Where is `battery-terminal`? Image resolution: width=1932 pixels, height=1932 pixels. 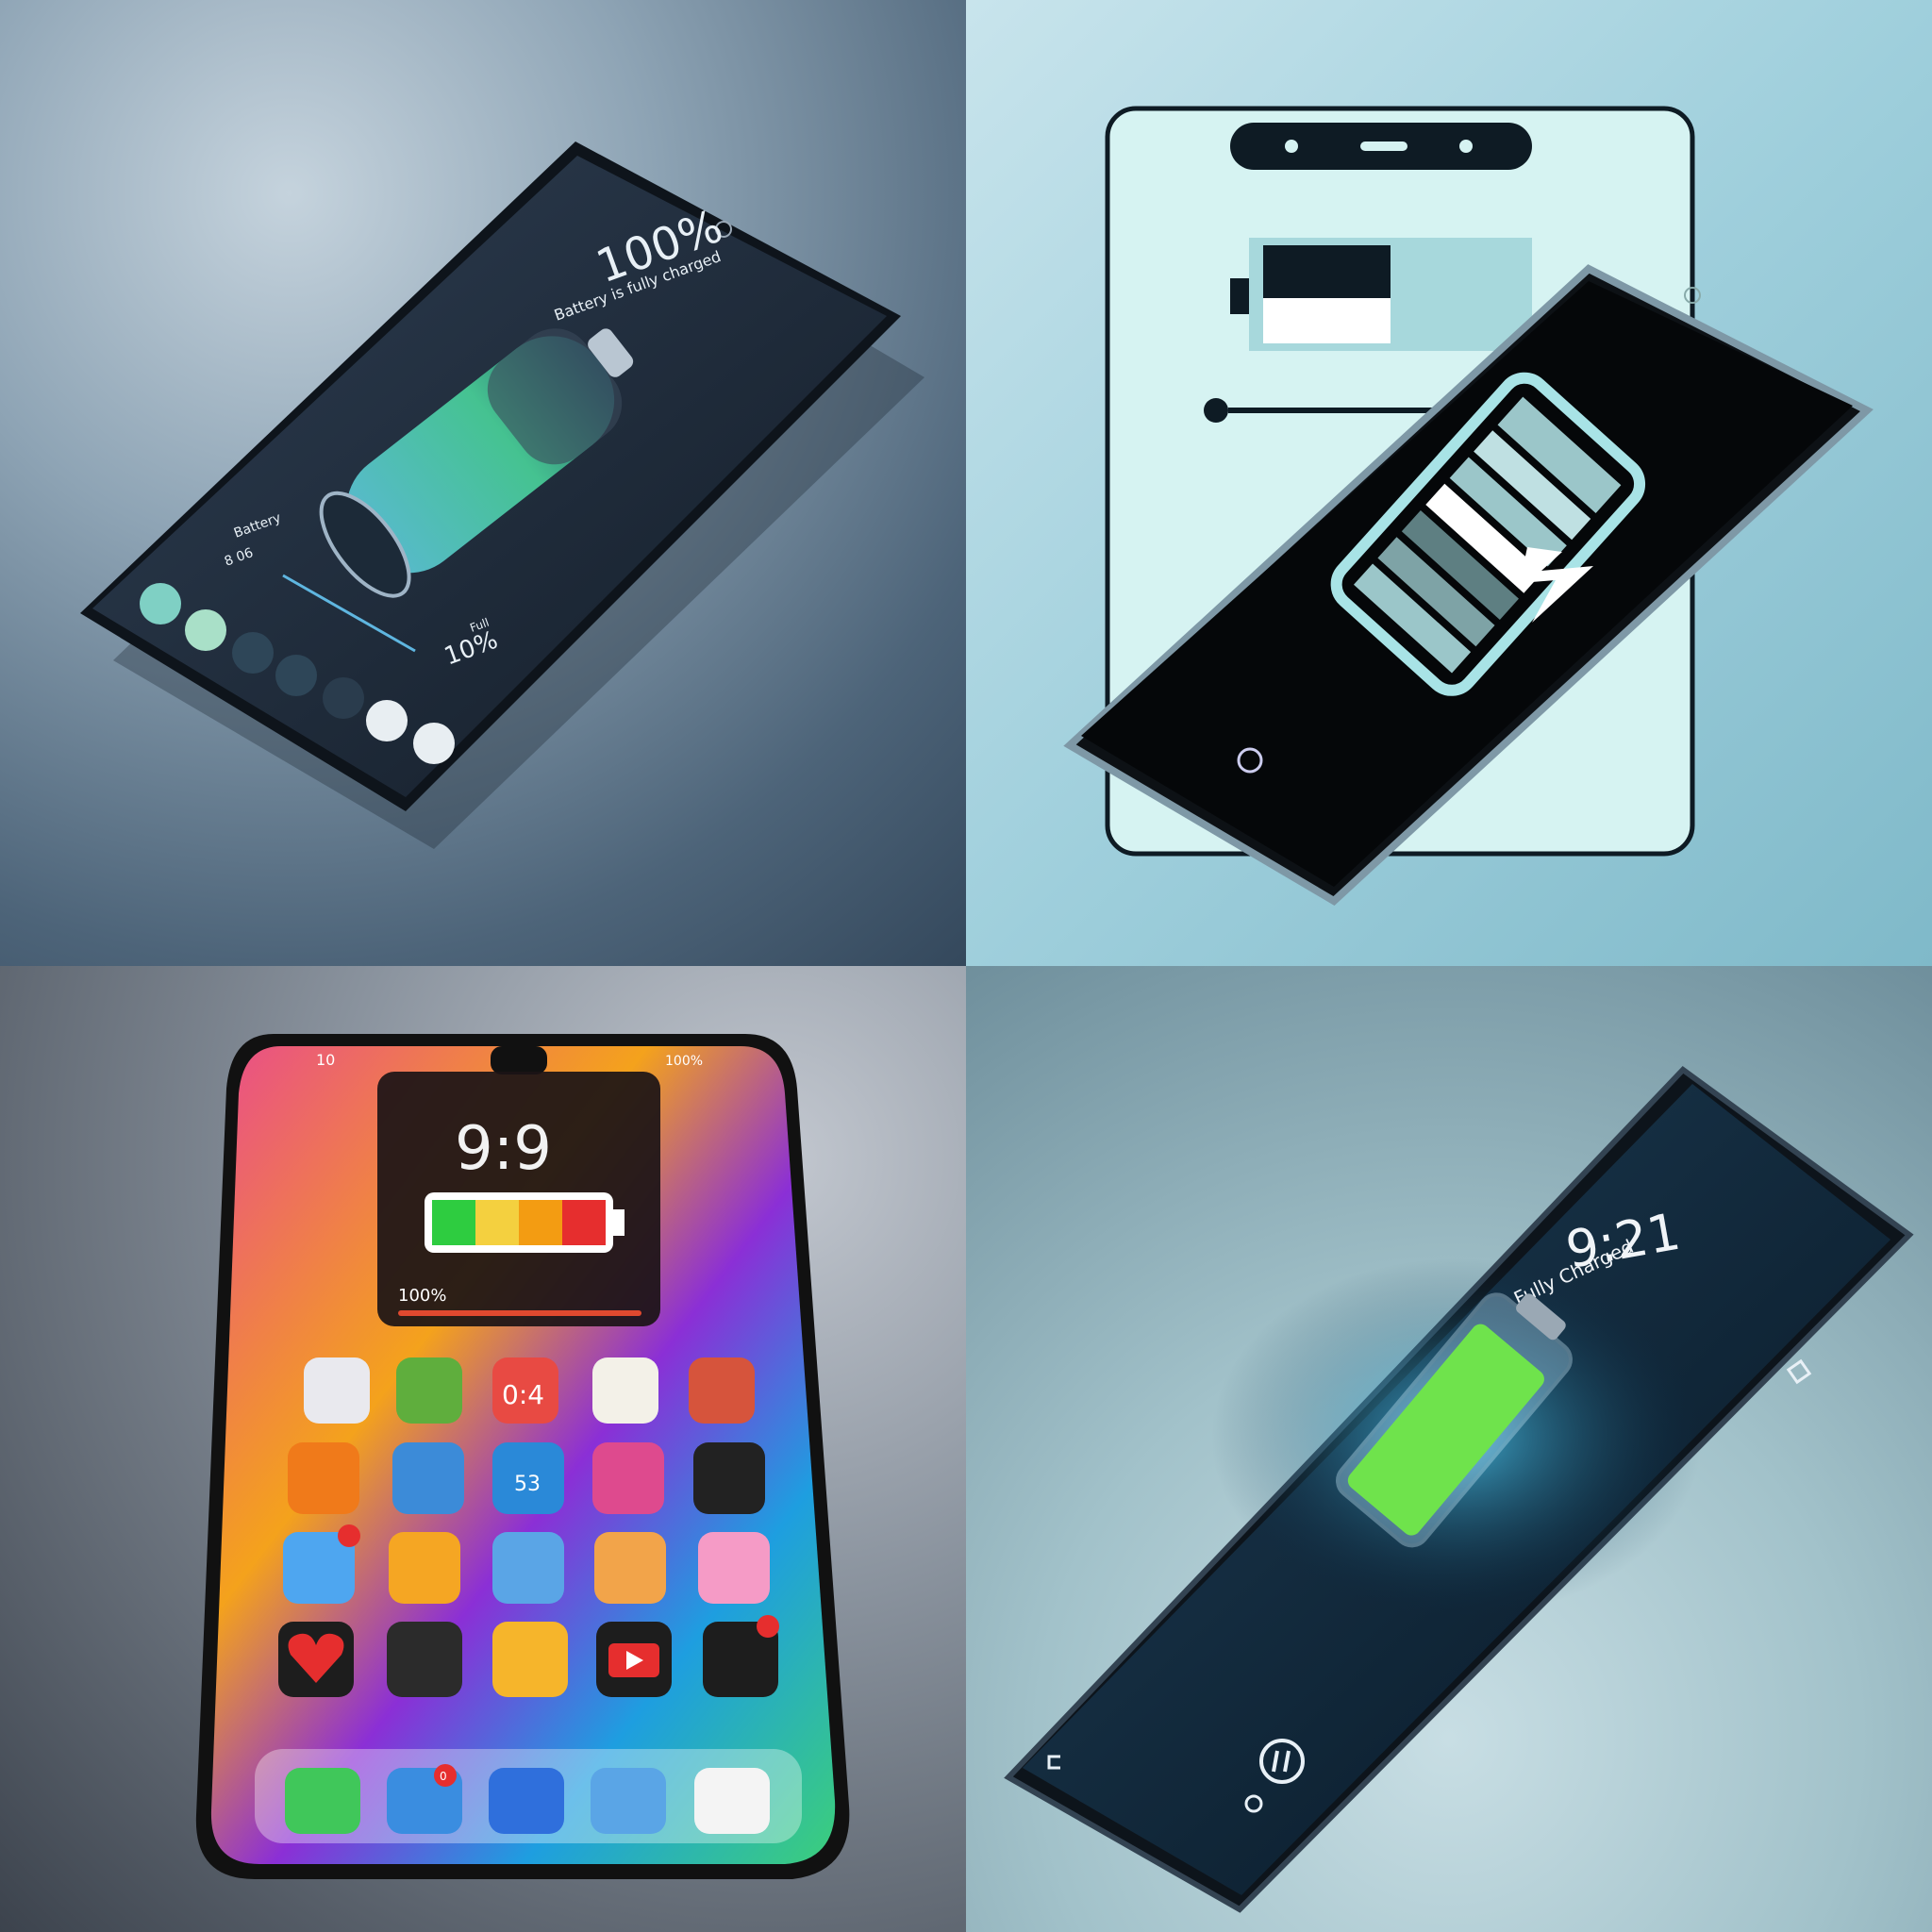 battery-terminal is located at coordinates (1239, 296).